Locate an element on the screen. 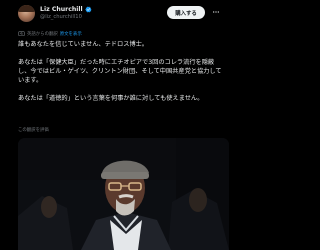  more-horizontal-icon is located at coordinates (216, 12).